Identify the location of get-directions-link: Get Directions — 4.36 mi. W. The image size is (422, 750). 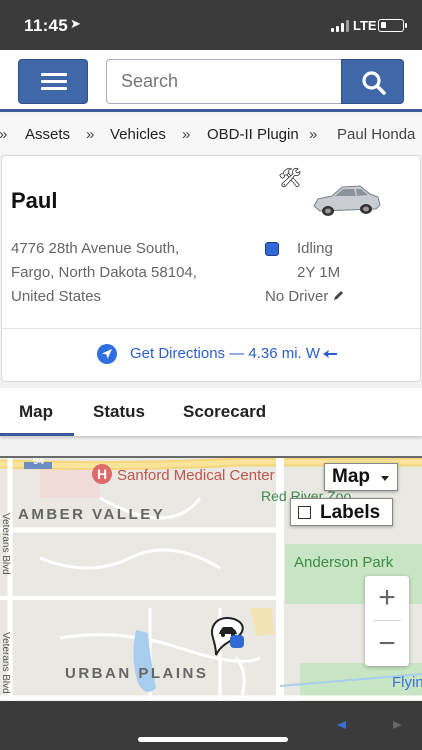
(225, 353).